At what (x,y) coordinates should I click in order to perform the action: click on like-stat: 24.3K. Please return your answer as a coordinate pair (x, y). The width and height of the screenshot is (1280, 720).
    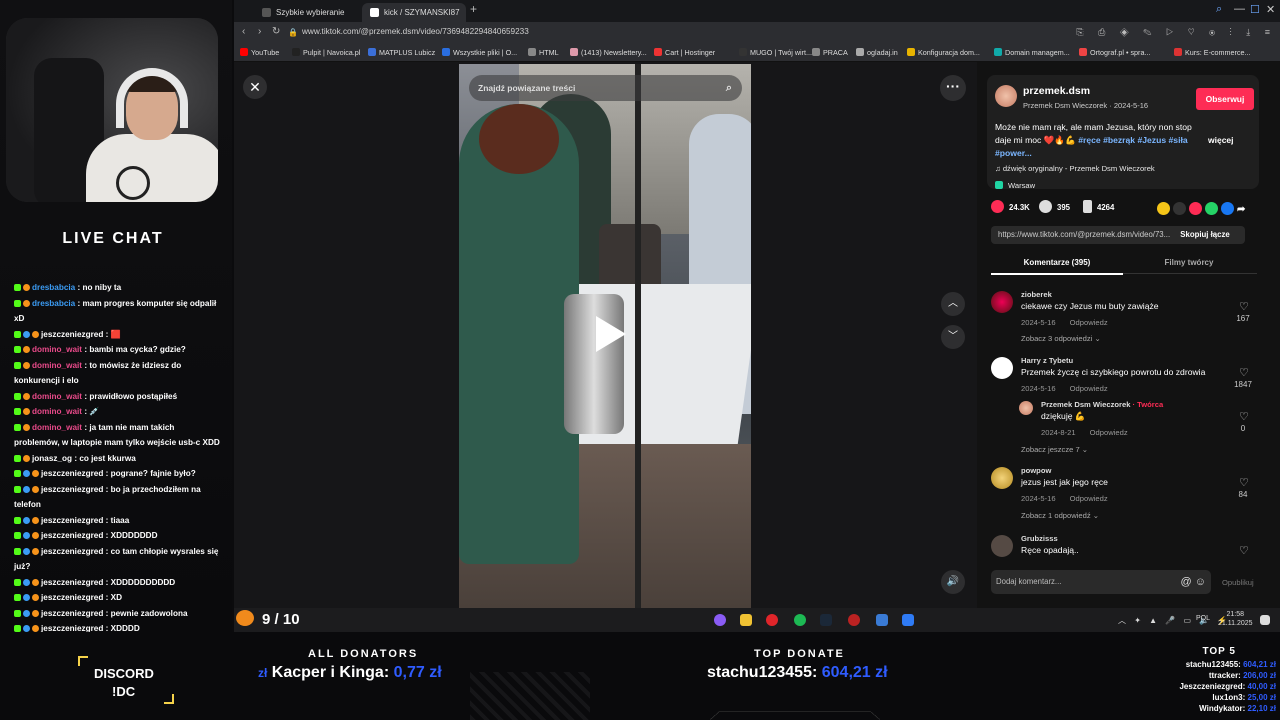
    Looking at the image, I should click on (1010, 208).